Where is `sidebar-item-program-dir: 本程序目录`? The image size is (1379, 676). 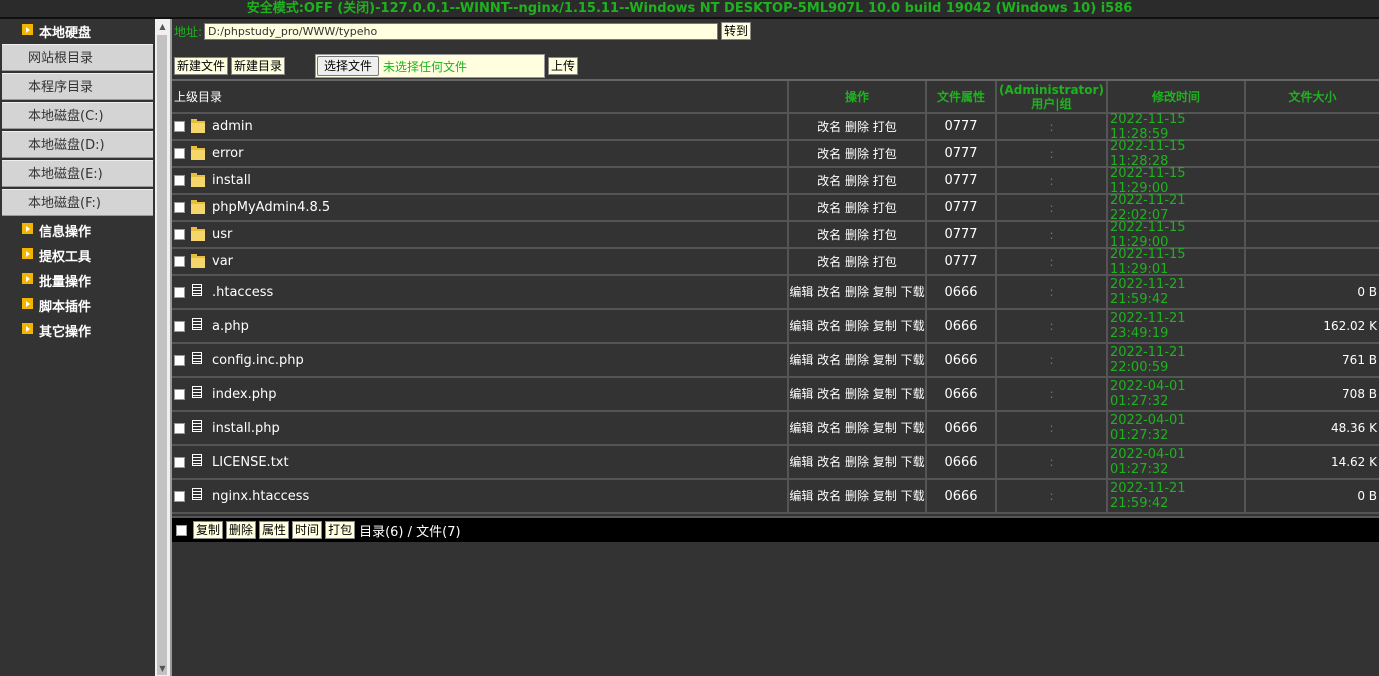 sidebar-item-program-dir: 本程序目录 is located at coordinates (77, 86).